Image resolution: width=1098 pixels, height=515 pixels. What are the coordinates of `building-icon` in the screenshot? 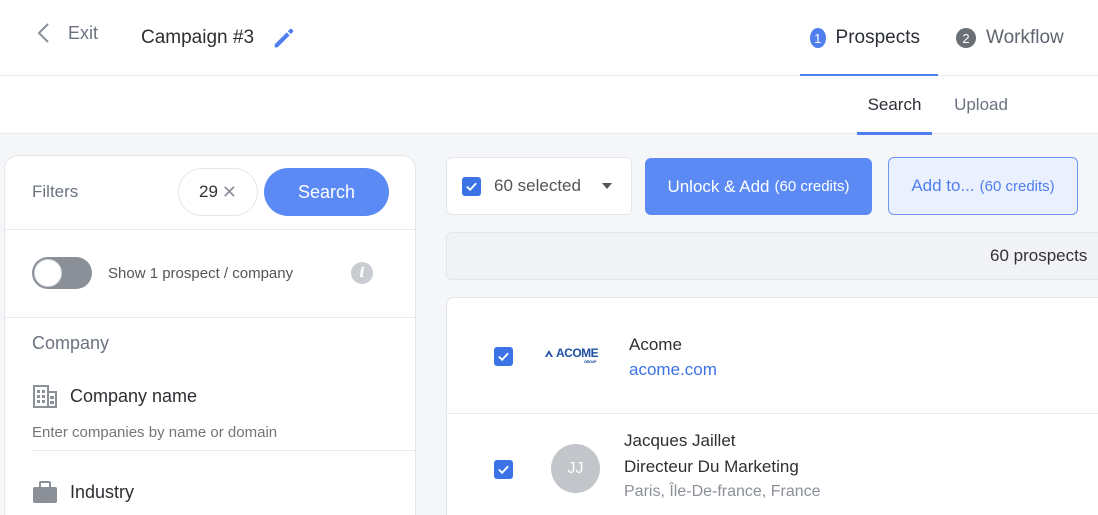 It's located at (45, 396).